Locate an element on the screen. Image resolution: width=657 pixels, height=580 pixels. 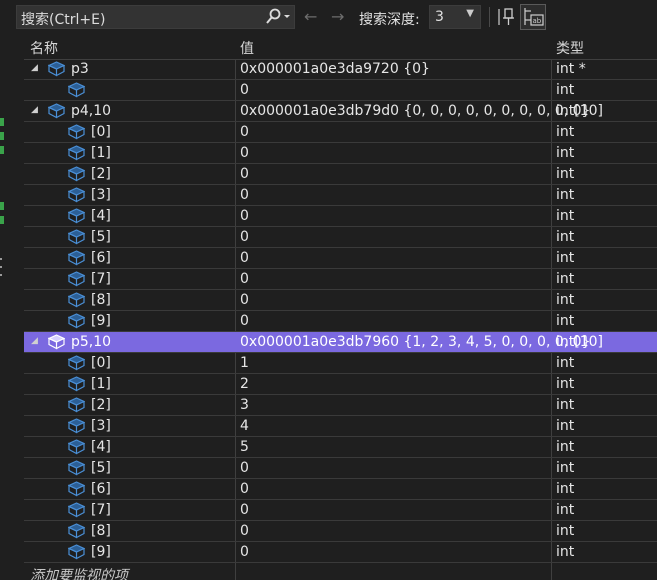
watch-value: 0x000001a0e3da9720 {0} is located at coordinates (335, 69).